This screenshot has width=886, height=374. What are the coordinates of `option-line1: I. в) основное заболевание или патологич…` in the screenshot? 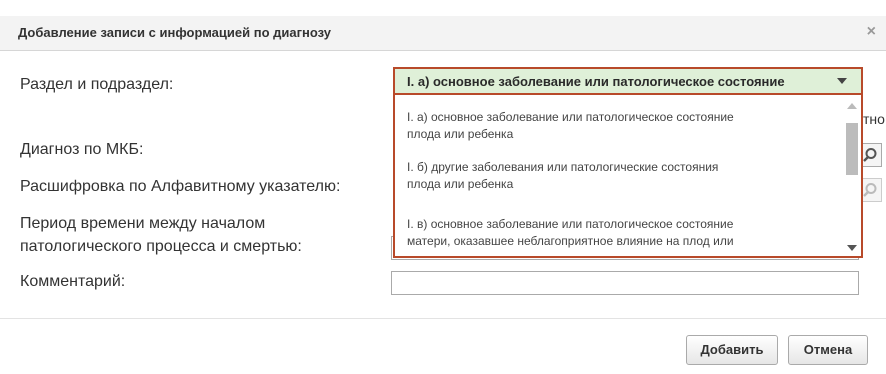 It's located at (570, 224).